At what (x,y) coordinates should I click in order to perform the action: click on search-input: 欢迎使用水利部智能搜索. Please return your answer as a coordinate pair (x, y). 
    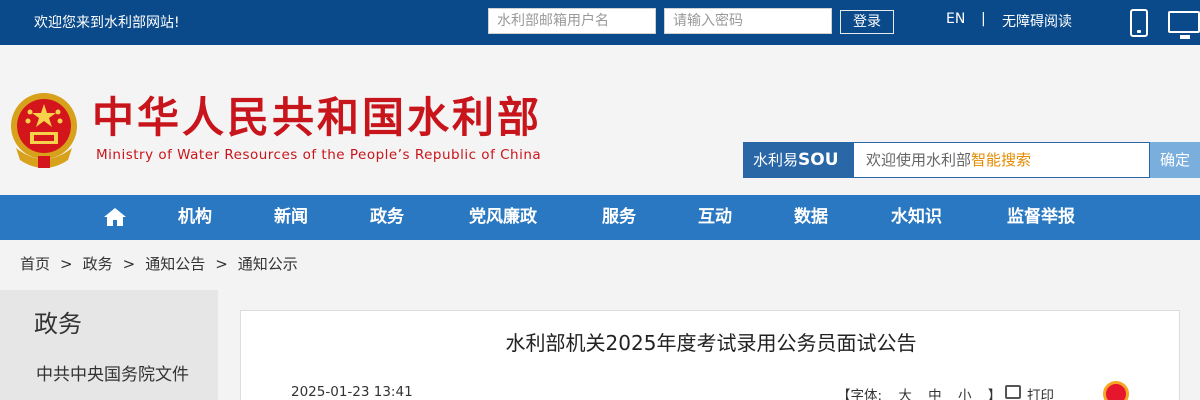
    Looking at the image, I should click on (1001, 160).